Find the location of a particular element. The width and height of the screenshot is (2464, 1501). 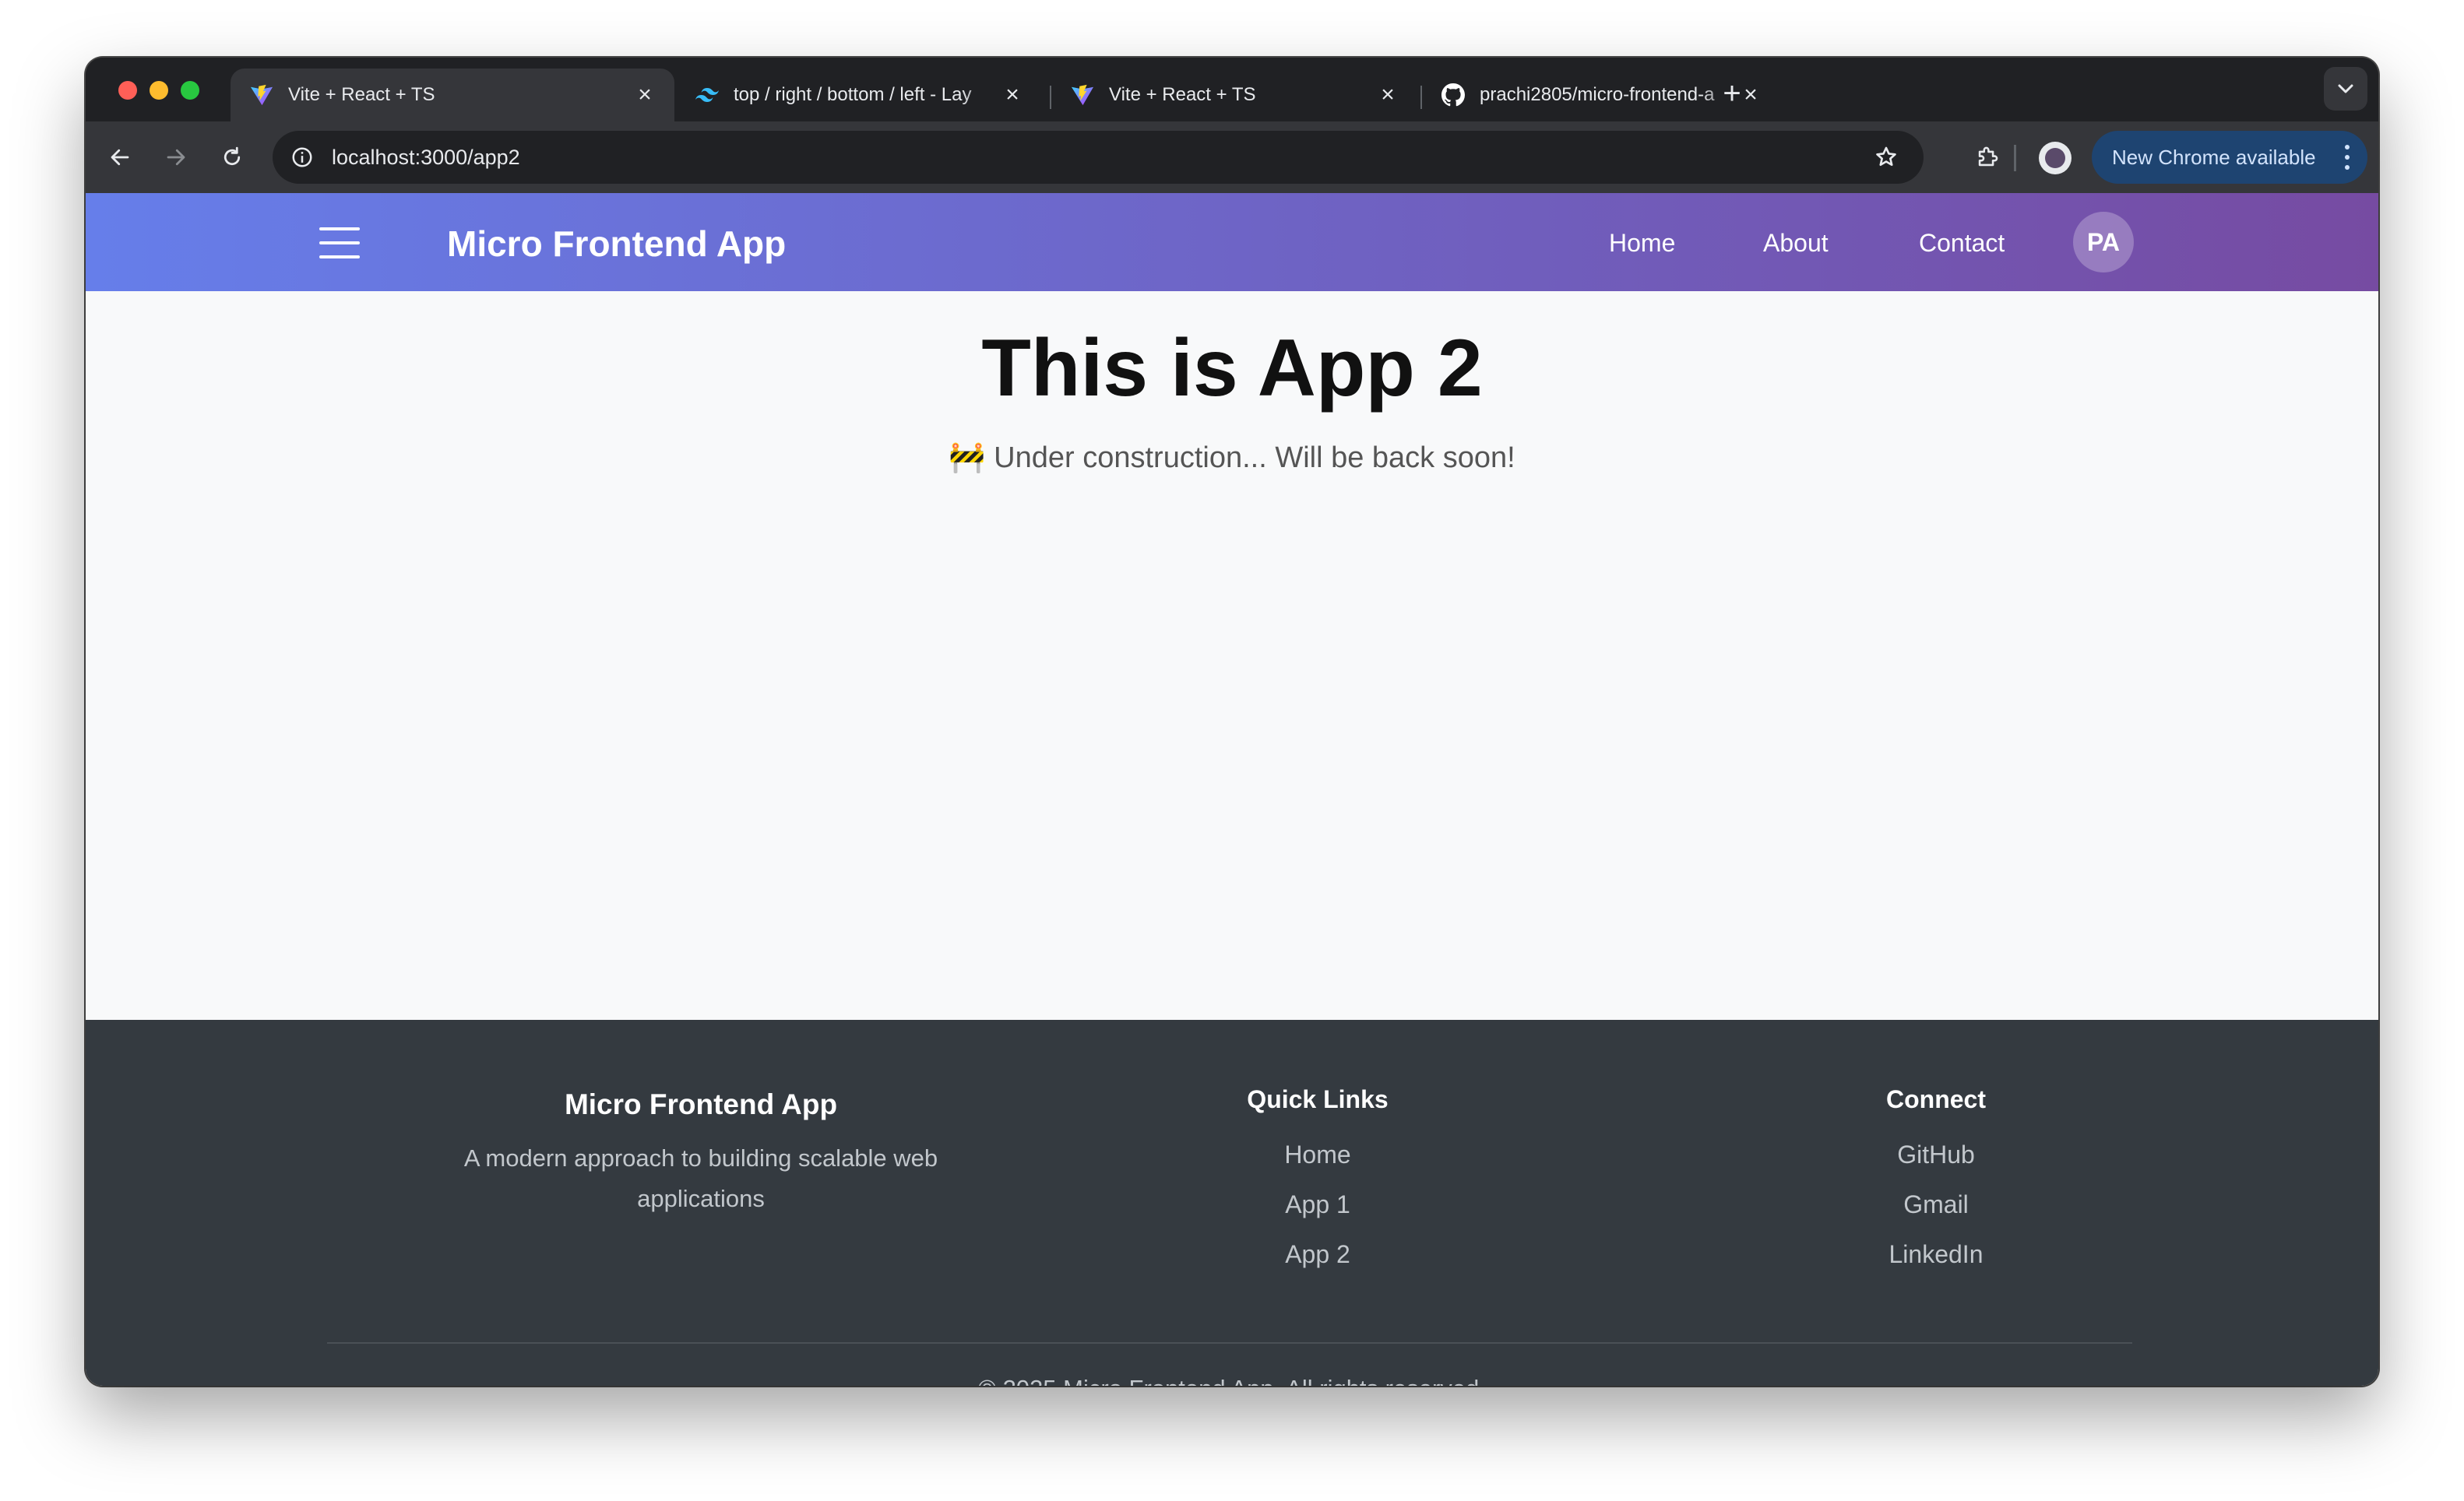

browser-toolbar: localhost:3000/app2 New Chrome available is located at coordinates (1232, 157).